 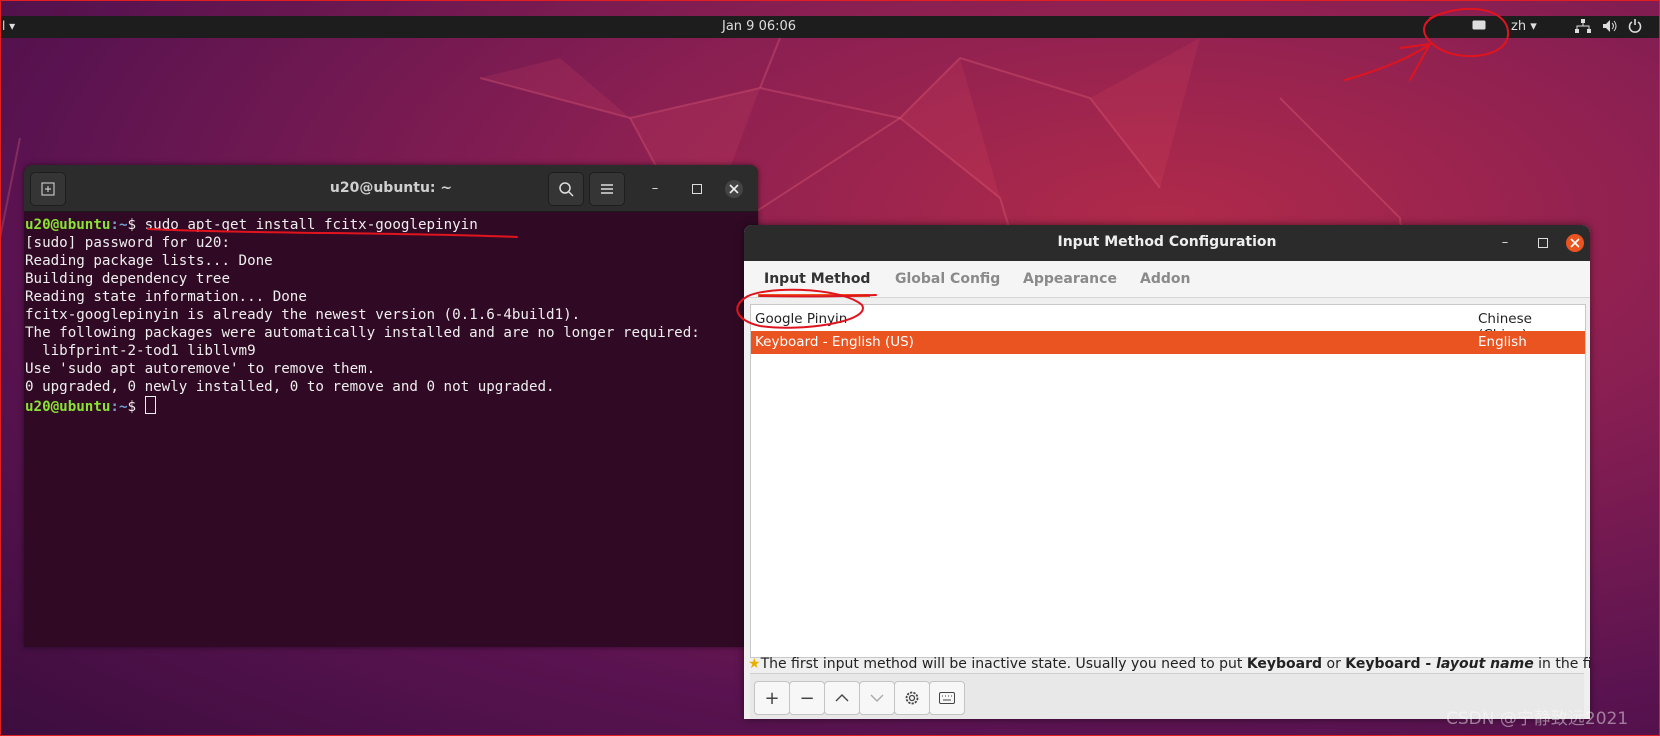 What do you see at coordinates (1519, 26) in the screenshot?
I see `input-language-label: zh` at bounding box center [1519, 26].